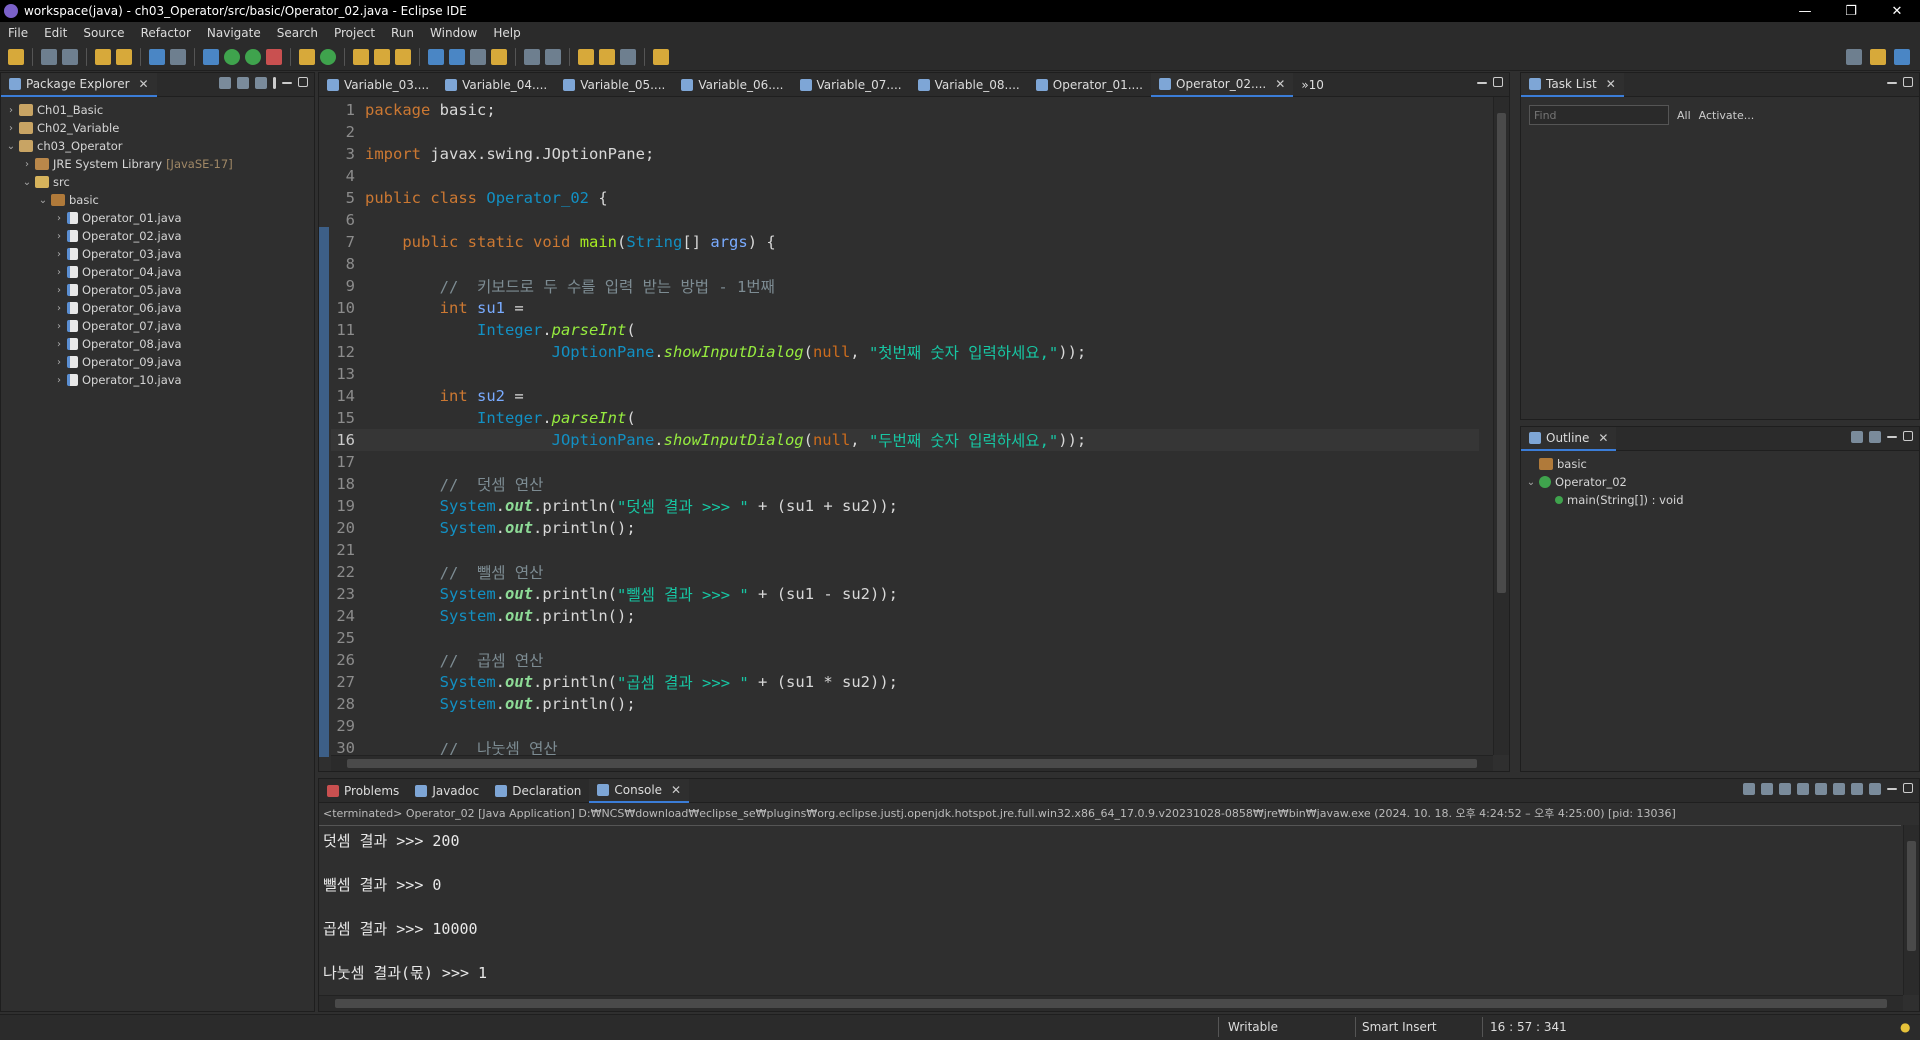 Image resolution: width=1920 pixels, height=1040 pixels. I want to click on tree-item-file: › Operator_03.java, so click(159, 254).